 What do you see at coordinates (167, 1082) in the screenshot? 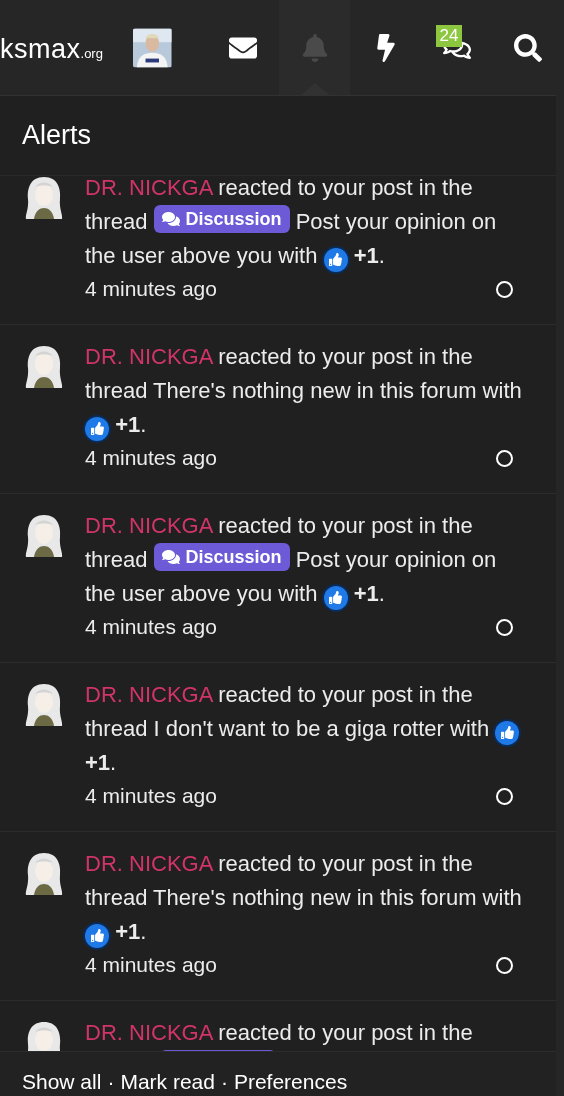
I see `footer-link: Mark read` at bounding box center [167, 1082].